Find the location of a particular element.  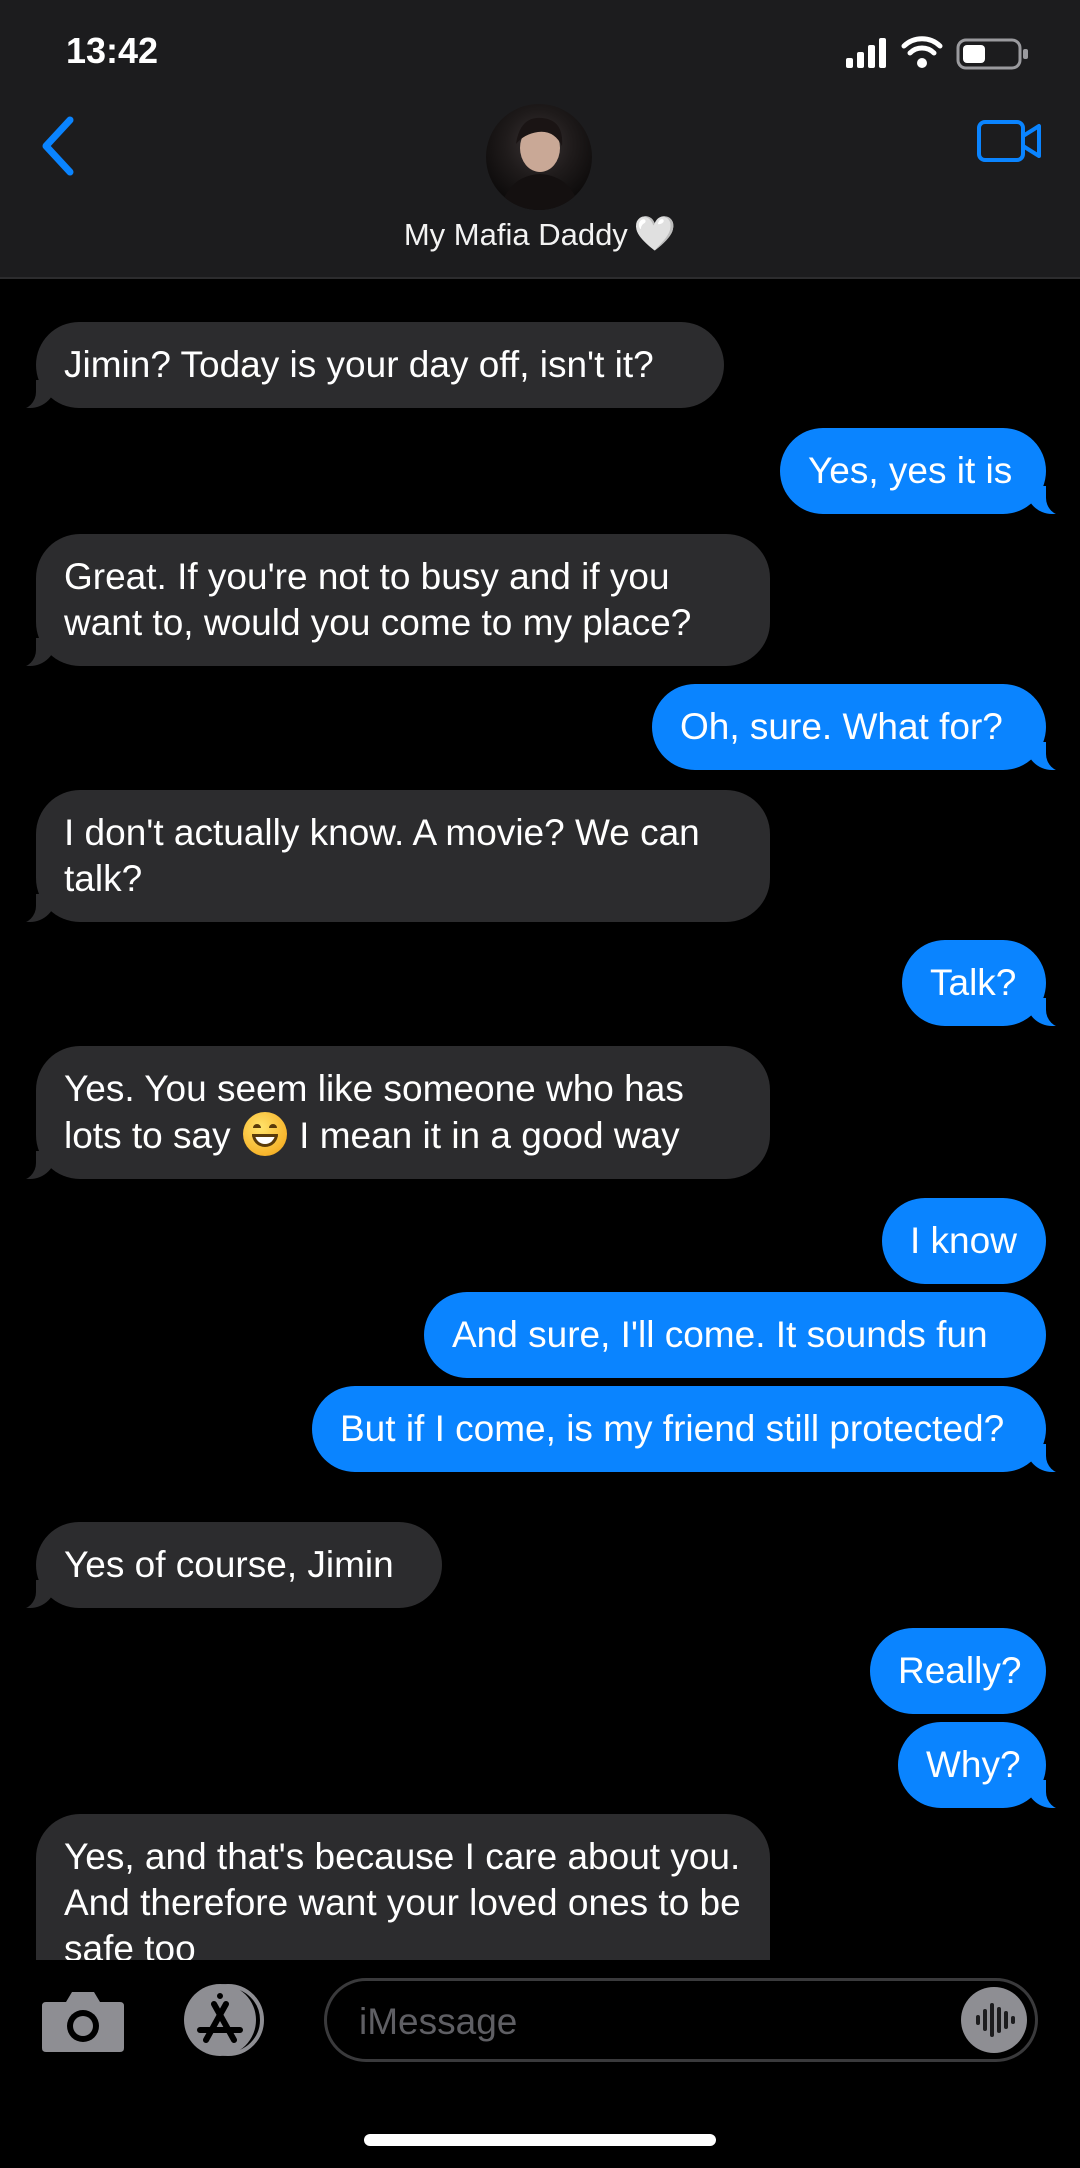

contact-name-text: My Mafia Daddy is located at coordinates (515, 234).